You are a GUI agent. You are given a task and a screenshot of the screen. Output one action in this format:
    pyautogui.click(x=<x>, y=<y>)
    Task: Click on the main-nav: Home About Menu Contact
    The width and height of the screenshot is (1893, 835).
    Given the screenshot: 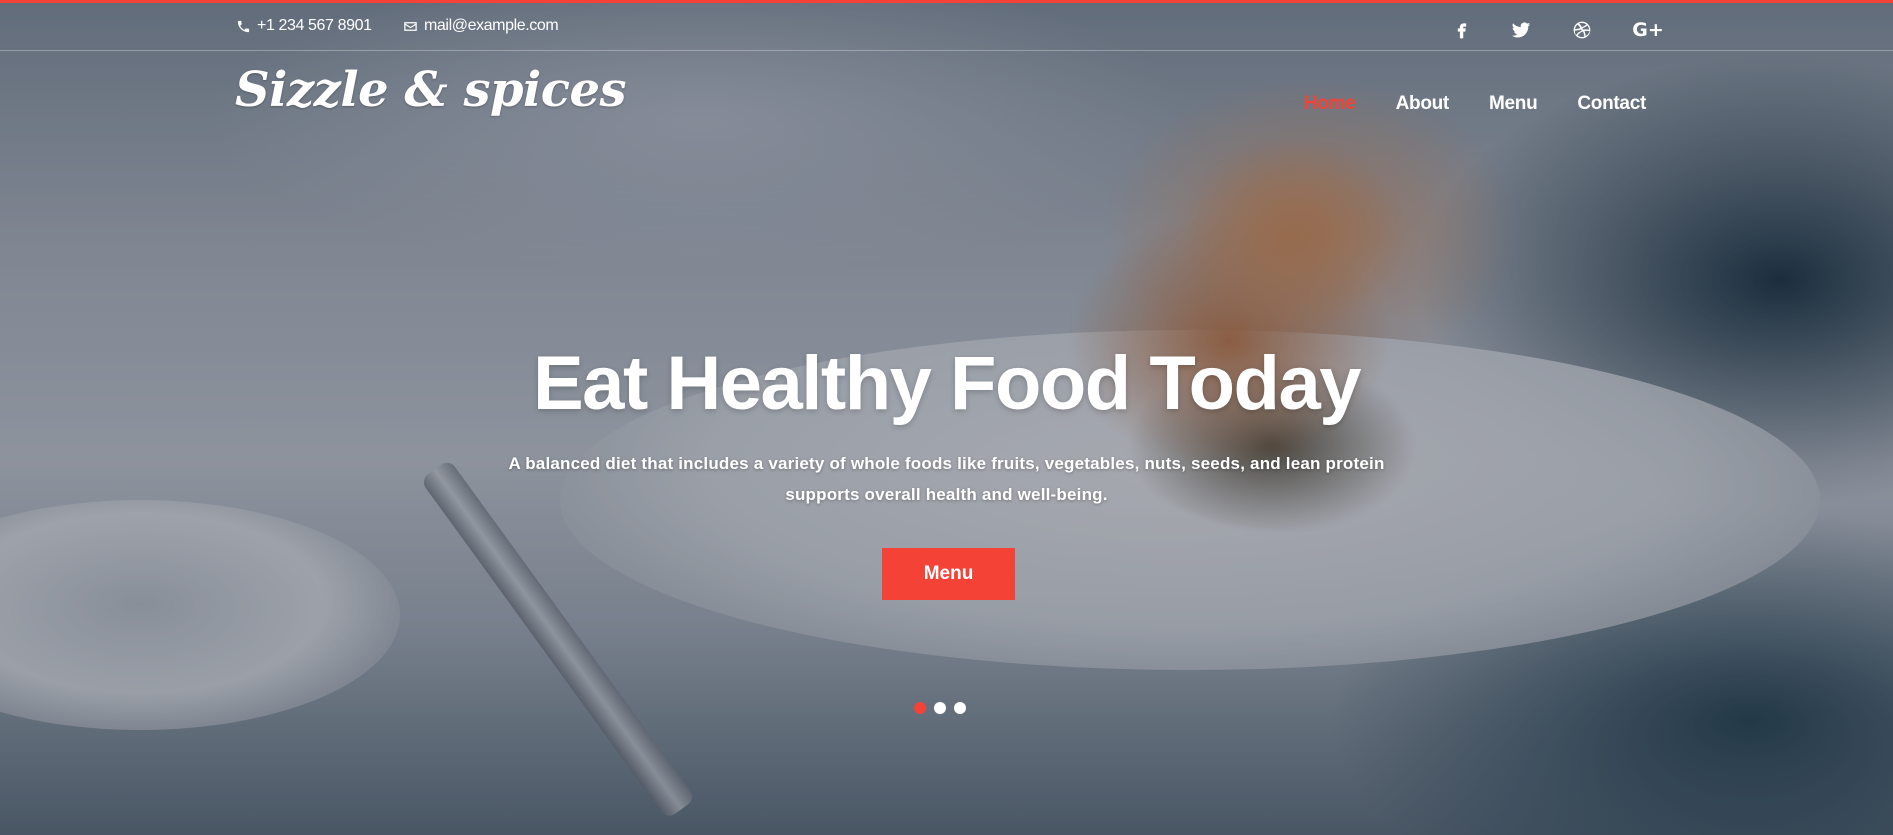 What is the action you would take?
    pyautogui.click(x=1475, y=104)
    